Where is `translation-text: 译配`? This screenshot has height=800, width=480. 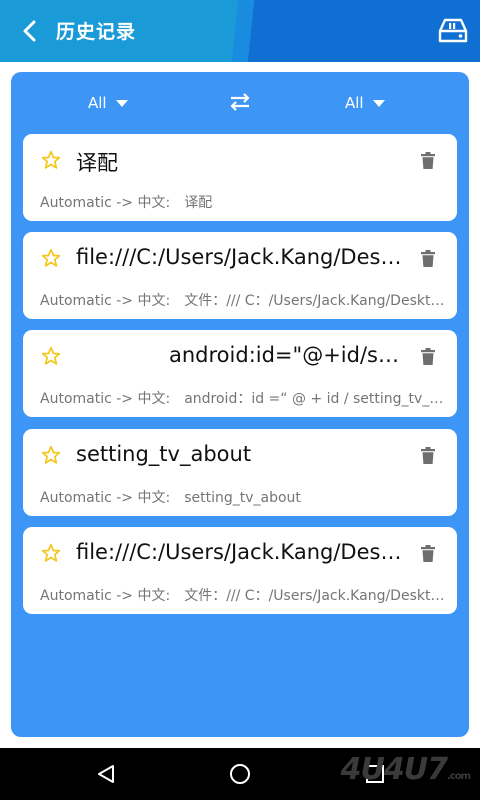 translation-text: 译配 is located at coordinates (198, 203).